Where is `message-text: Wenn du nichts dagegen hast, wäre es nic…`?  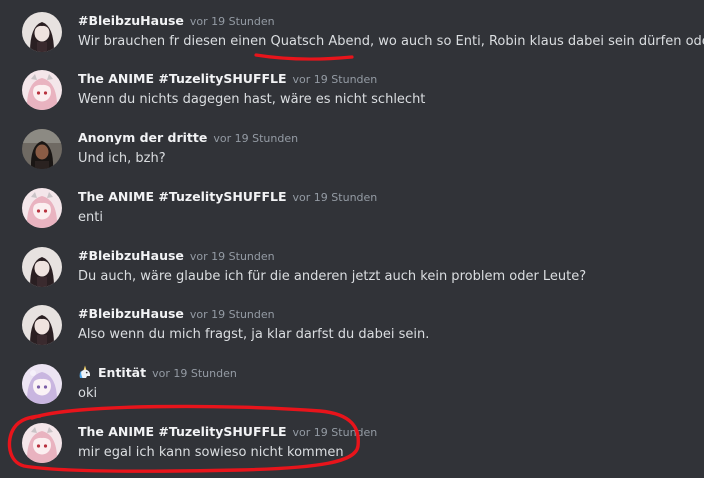 message-text: Wenn du nichts dagegen hast, wäre es nic… is located at coordinates (252, 99).